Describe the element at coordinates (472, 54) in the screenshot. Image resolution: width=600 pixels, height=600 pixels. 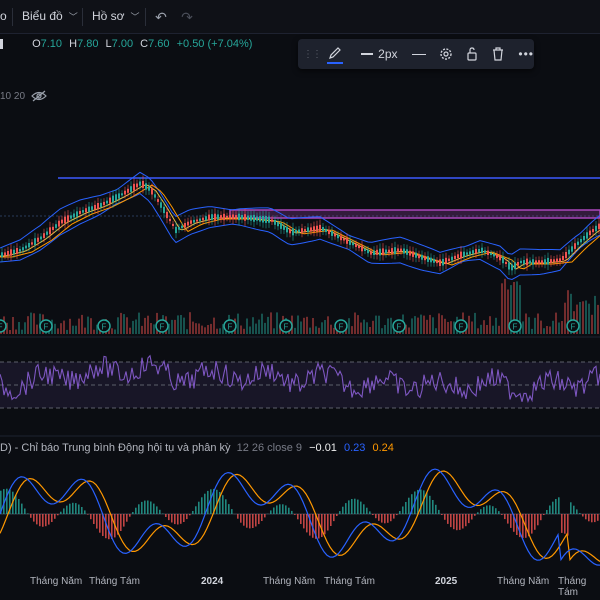
I see `unlock-icon` at that location.